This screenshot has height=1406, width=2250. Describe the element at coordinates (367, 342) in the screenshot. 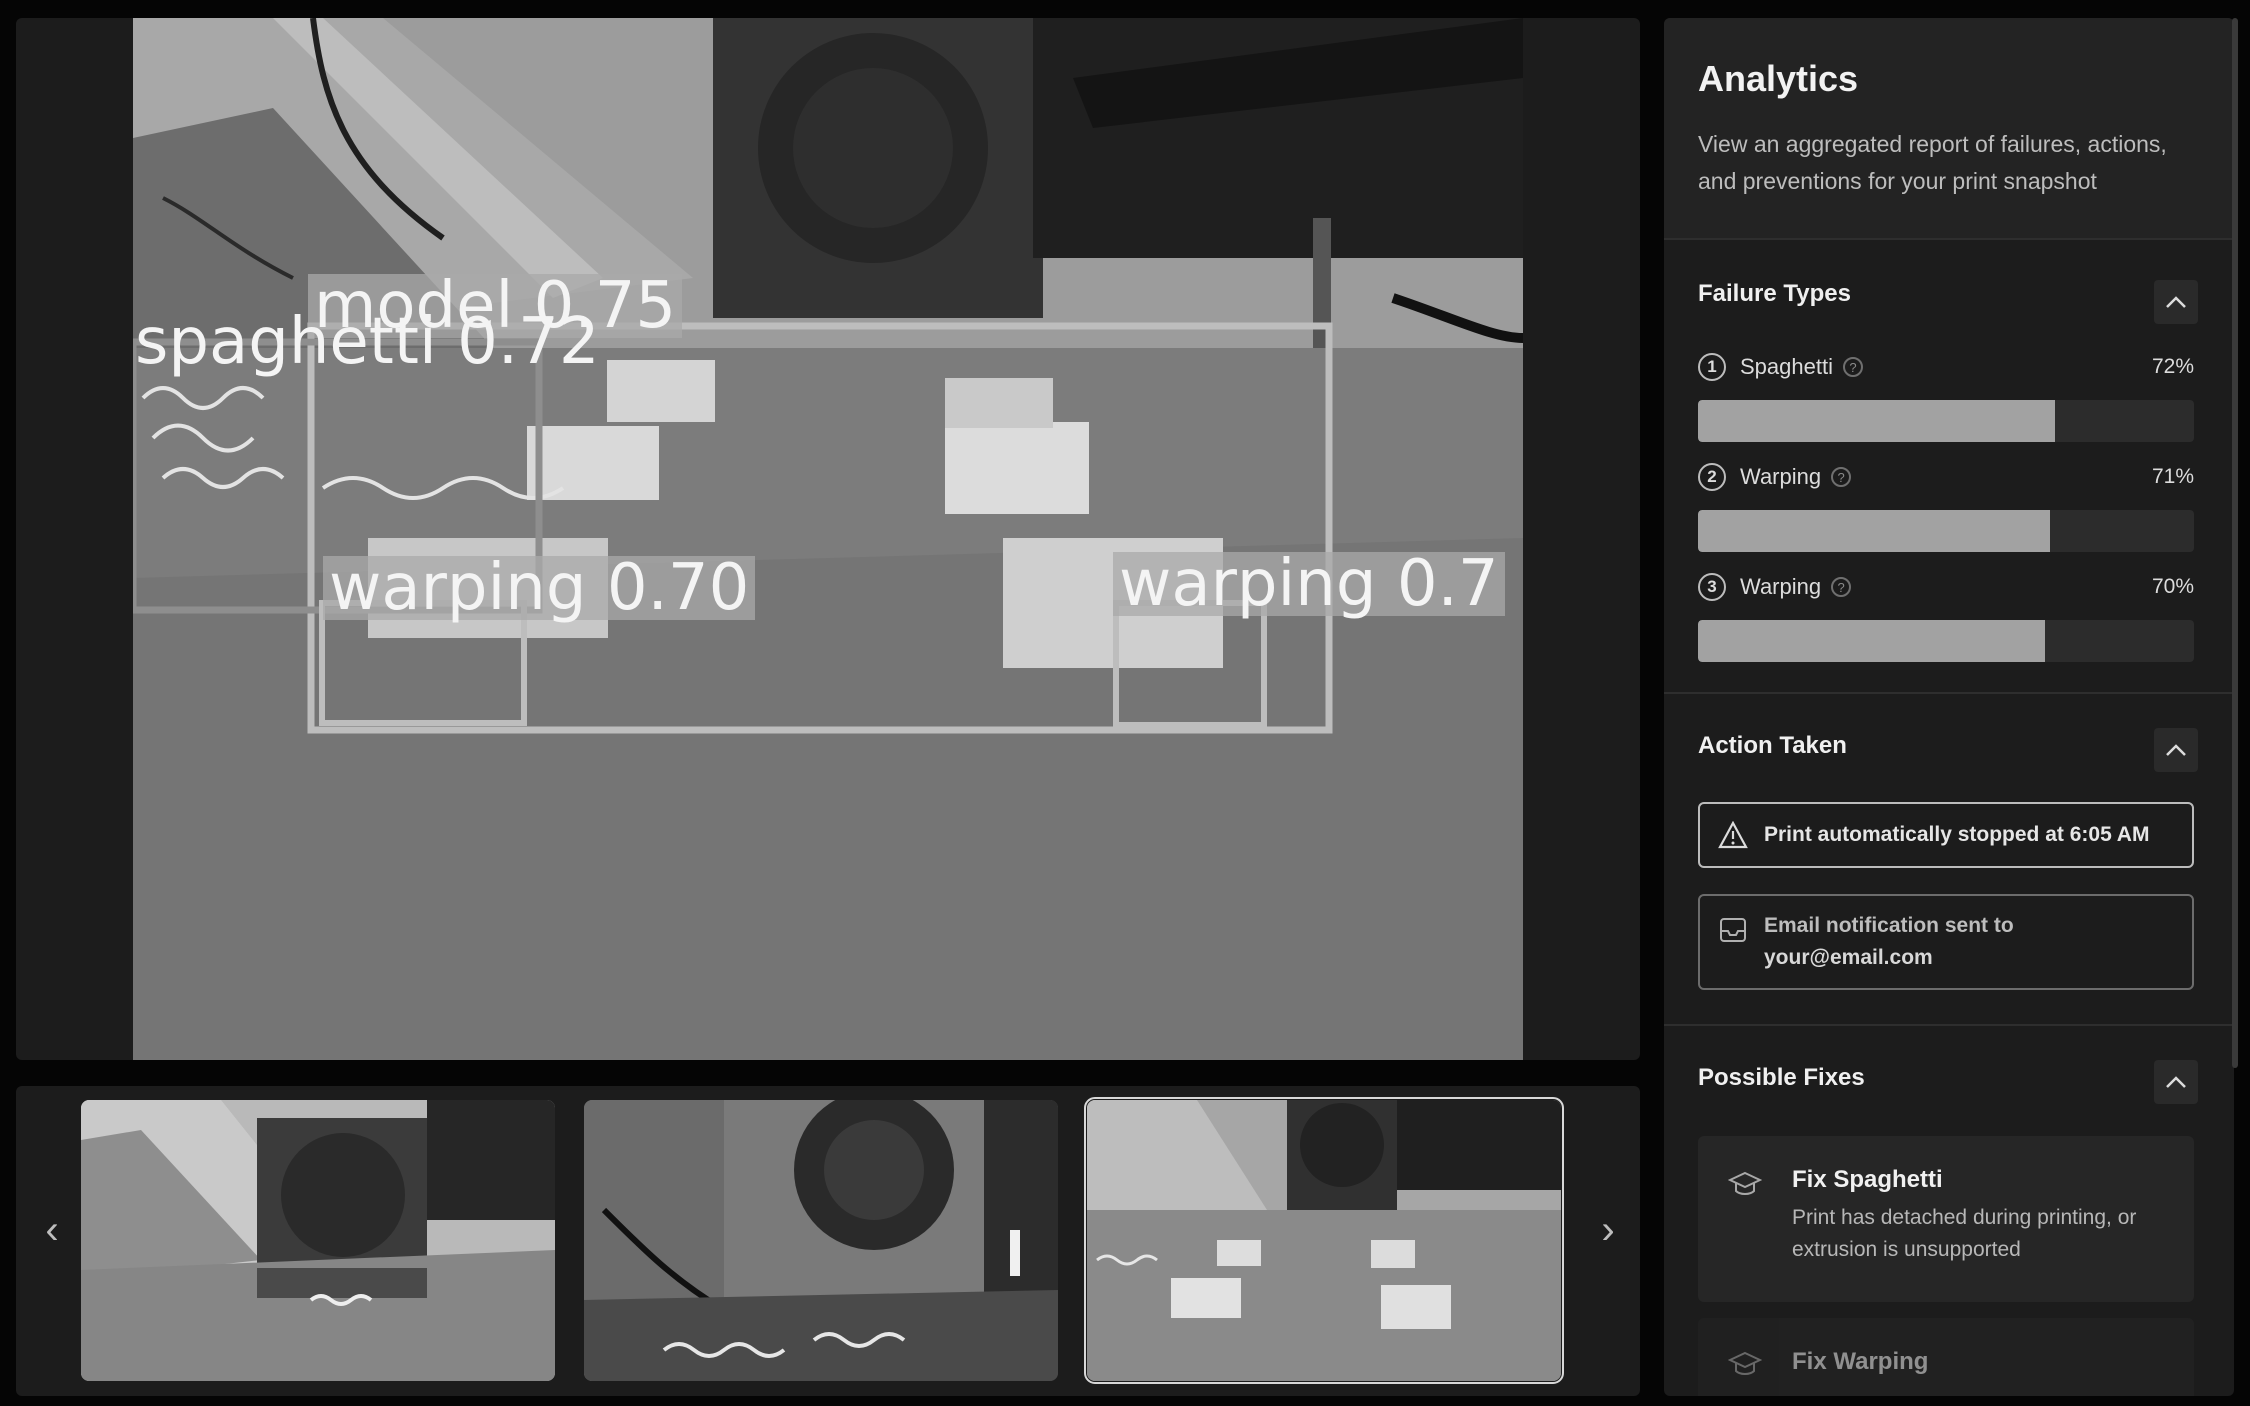

I see `detection-label-spaghetti: spaghetti 0.72` at that location.